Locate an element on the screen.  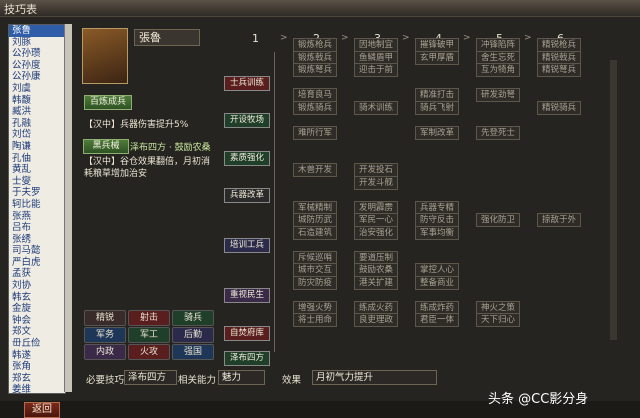
officer-list-item: 张燕 is located at coordinates (37, 217).